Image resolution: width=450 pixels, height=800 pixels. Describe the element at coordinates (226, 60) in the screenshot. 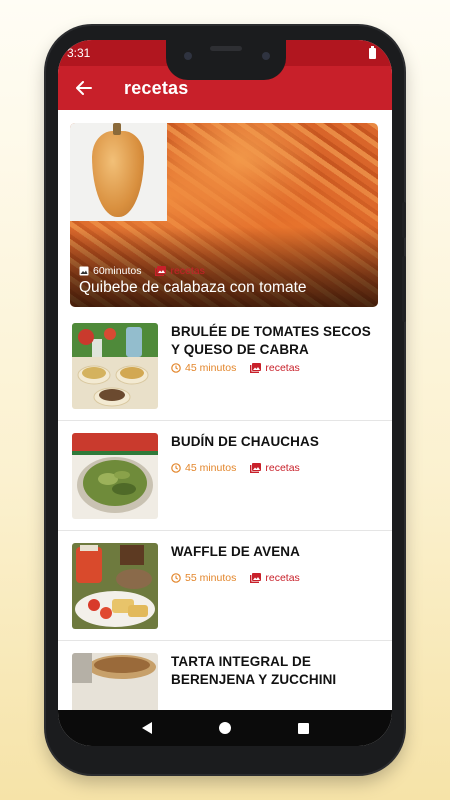

I see `camera-notch` at that location.